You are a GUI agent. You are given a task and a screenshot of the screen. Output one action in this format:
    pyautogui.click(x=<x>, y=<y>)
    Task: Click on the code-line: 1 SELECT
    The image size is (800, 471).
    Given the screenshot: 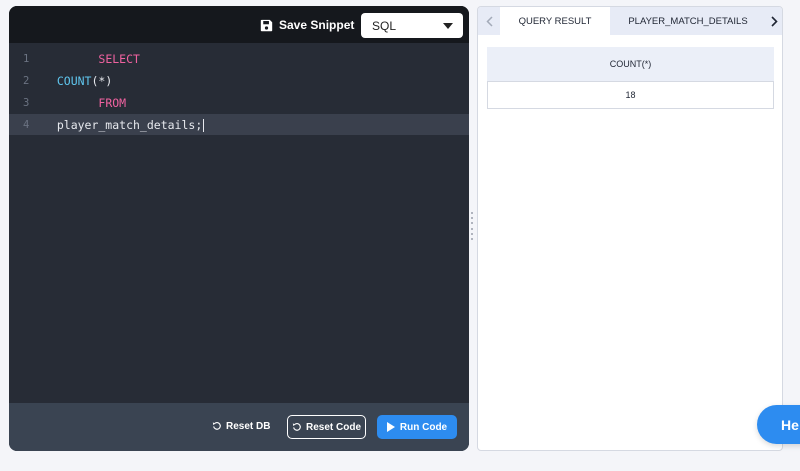 What is the action you would take?
    pyautogui.click(x=239, y=58)
    